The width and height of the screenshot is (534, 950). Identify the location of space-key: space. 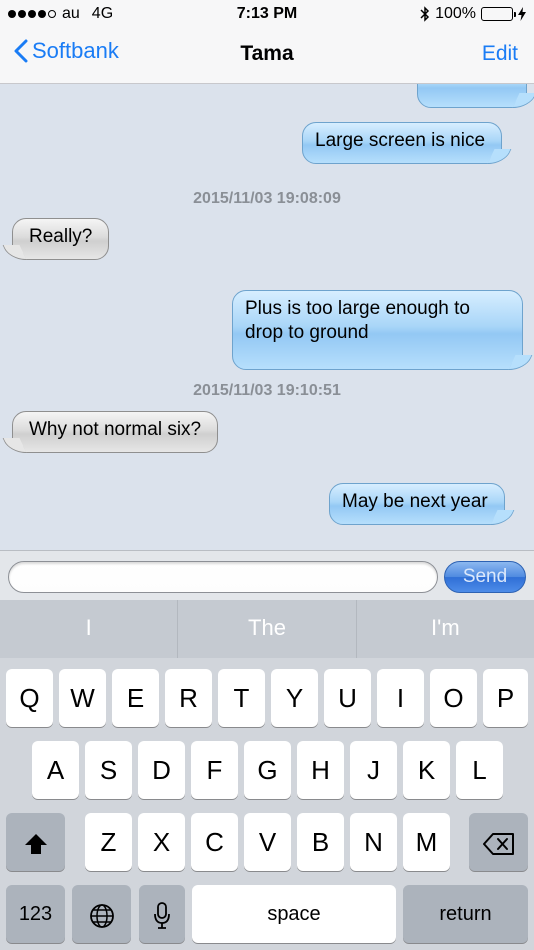
(294, 914).